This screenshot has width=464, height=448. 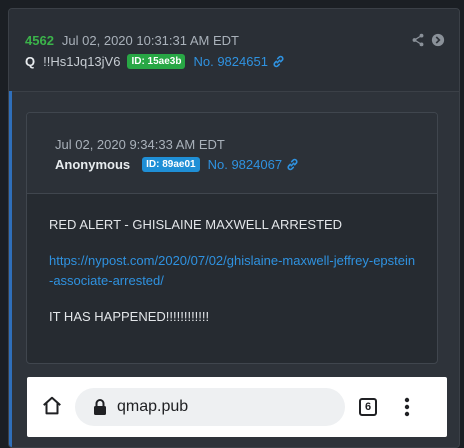 What do you see at coordinates (438, 40) in the screenshot?
I see `arrow-circle-right-icon` at bounding box center [438, 40].